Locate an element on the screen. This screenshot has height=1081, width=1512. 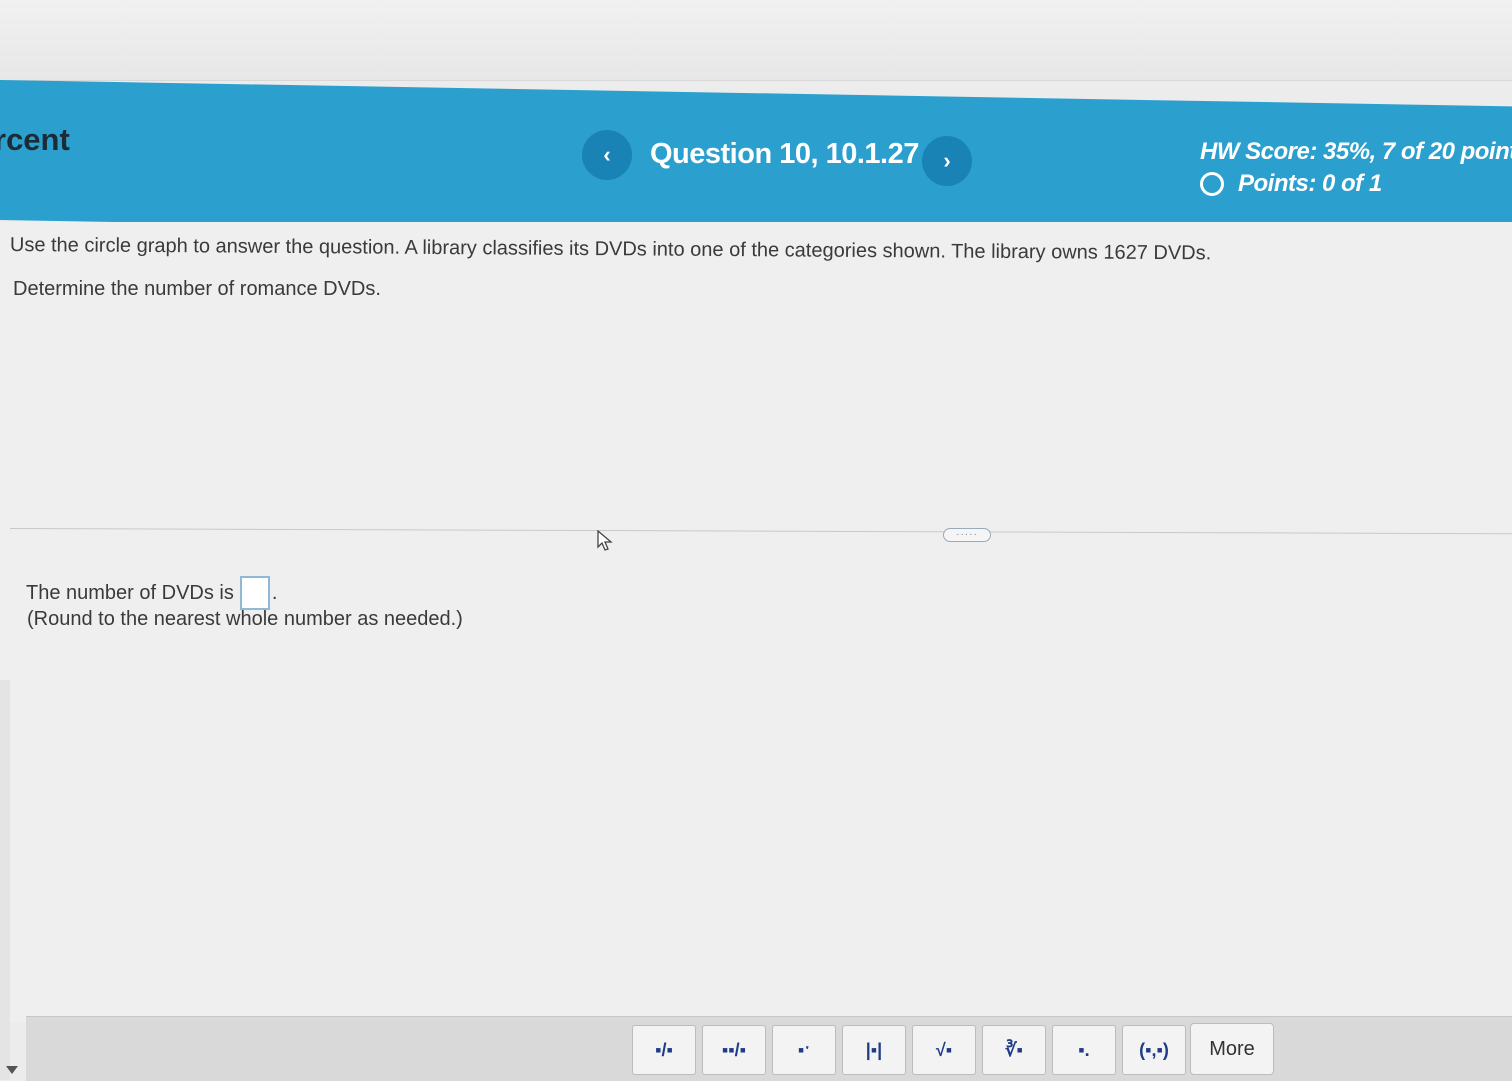
ordered-pair-button: (▪,▪) is located at coordinates (1154, 1050).